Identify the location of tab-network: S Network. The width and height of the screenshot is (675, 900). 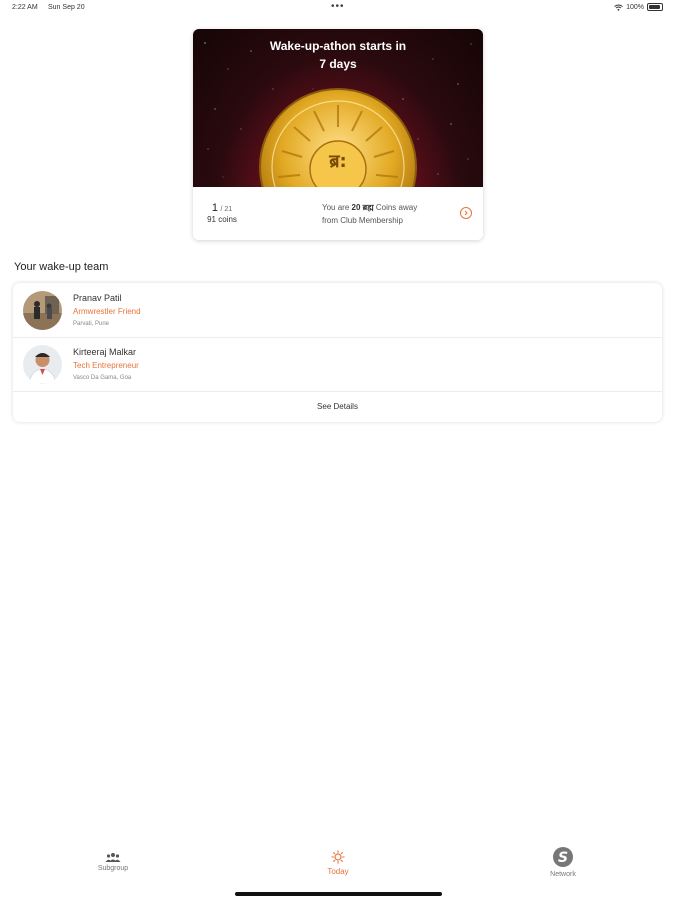
(563, 862).